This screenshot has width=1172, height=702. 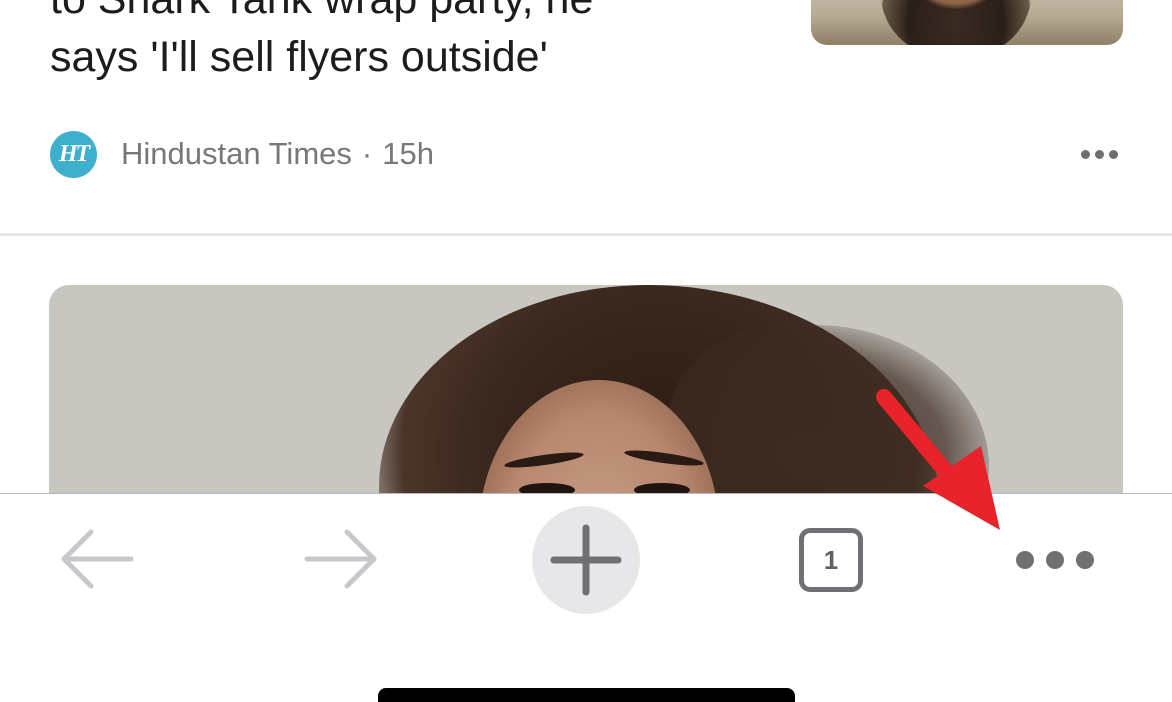 I want to click on article-source-row: HT Hindustan Times · 15h, so click(x=585, y=154).